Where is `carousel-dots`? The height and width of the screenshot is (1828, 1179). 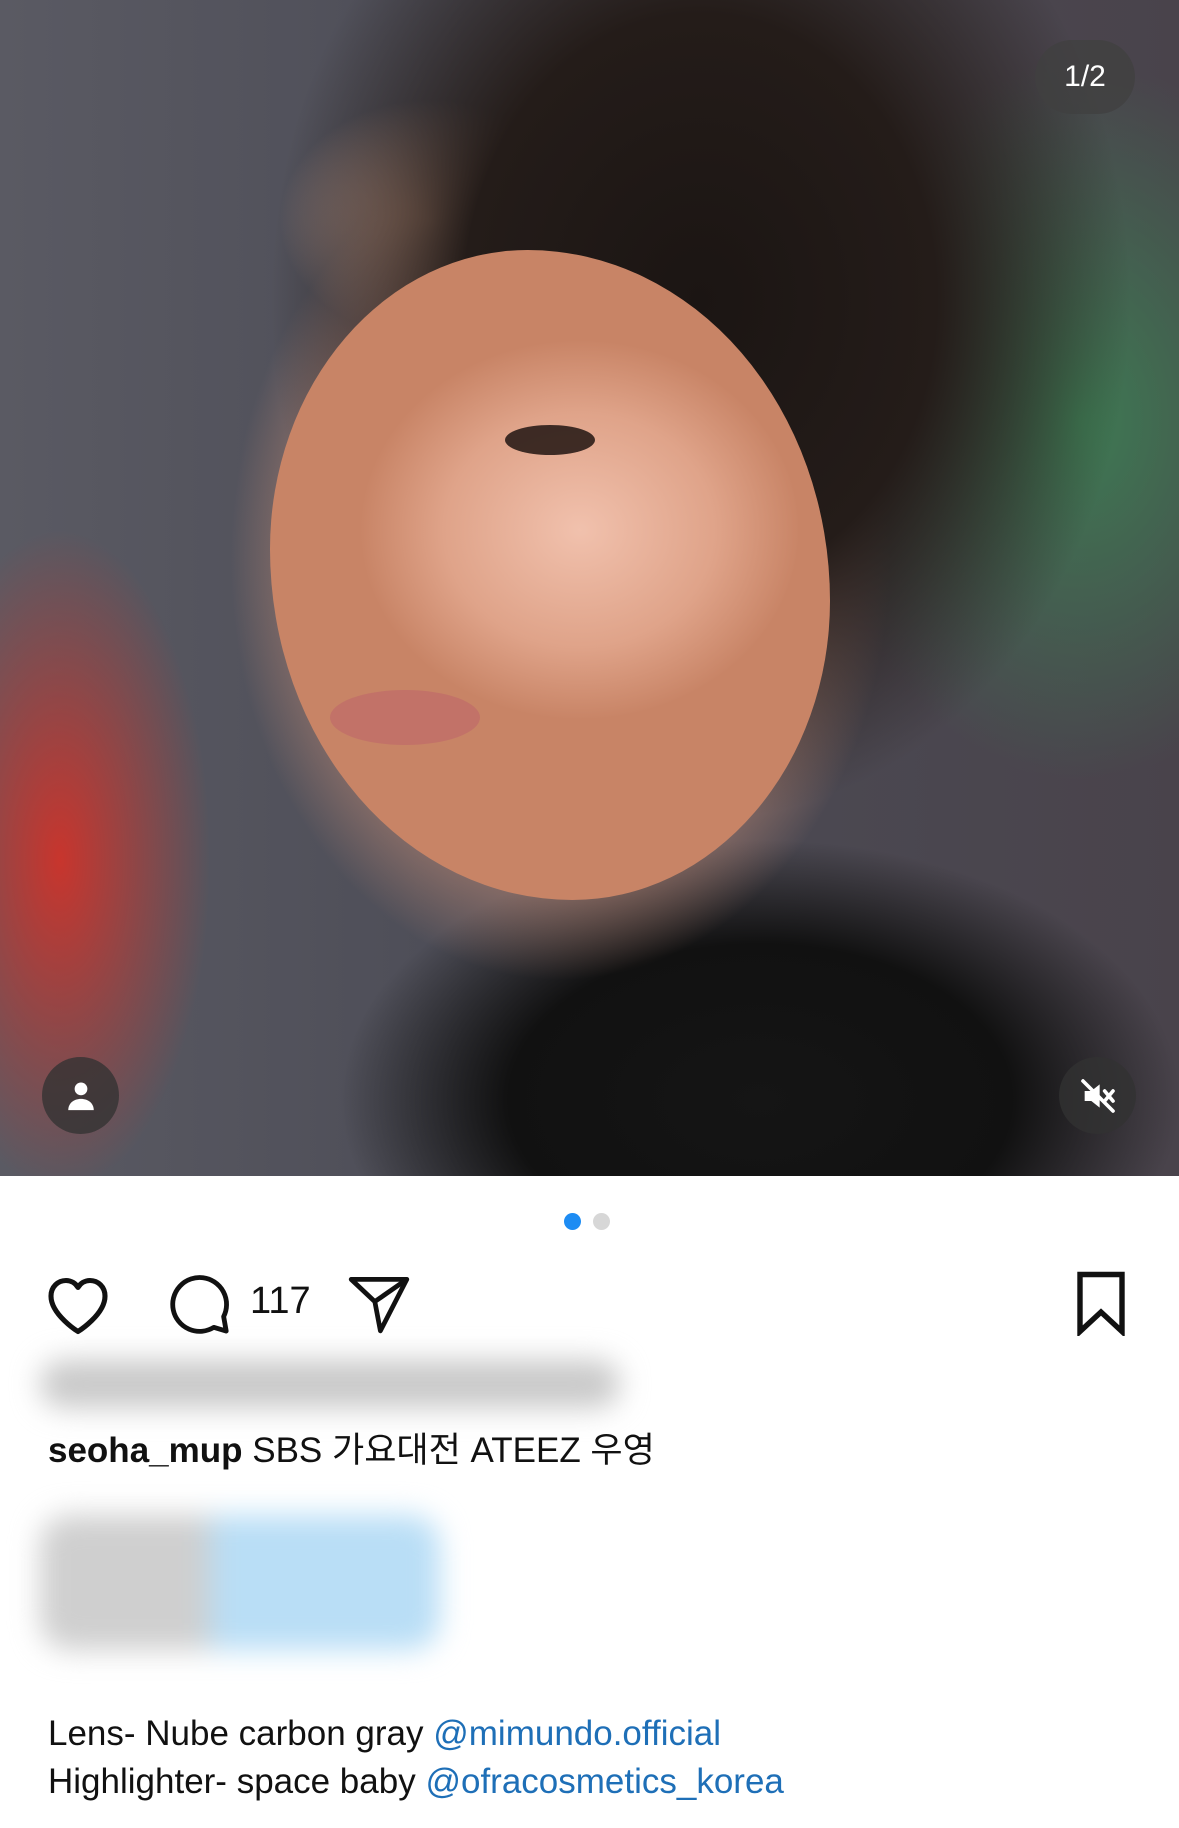
carousel-dots is located at coordinates (587, 1221).